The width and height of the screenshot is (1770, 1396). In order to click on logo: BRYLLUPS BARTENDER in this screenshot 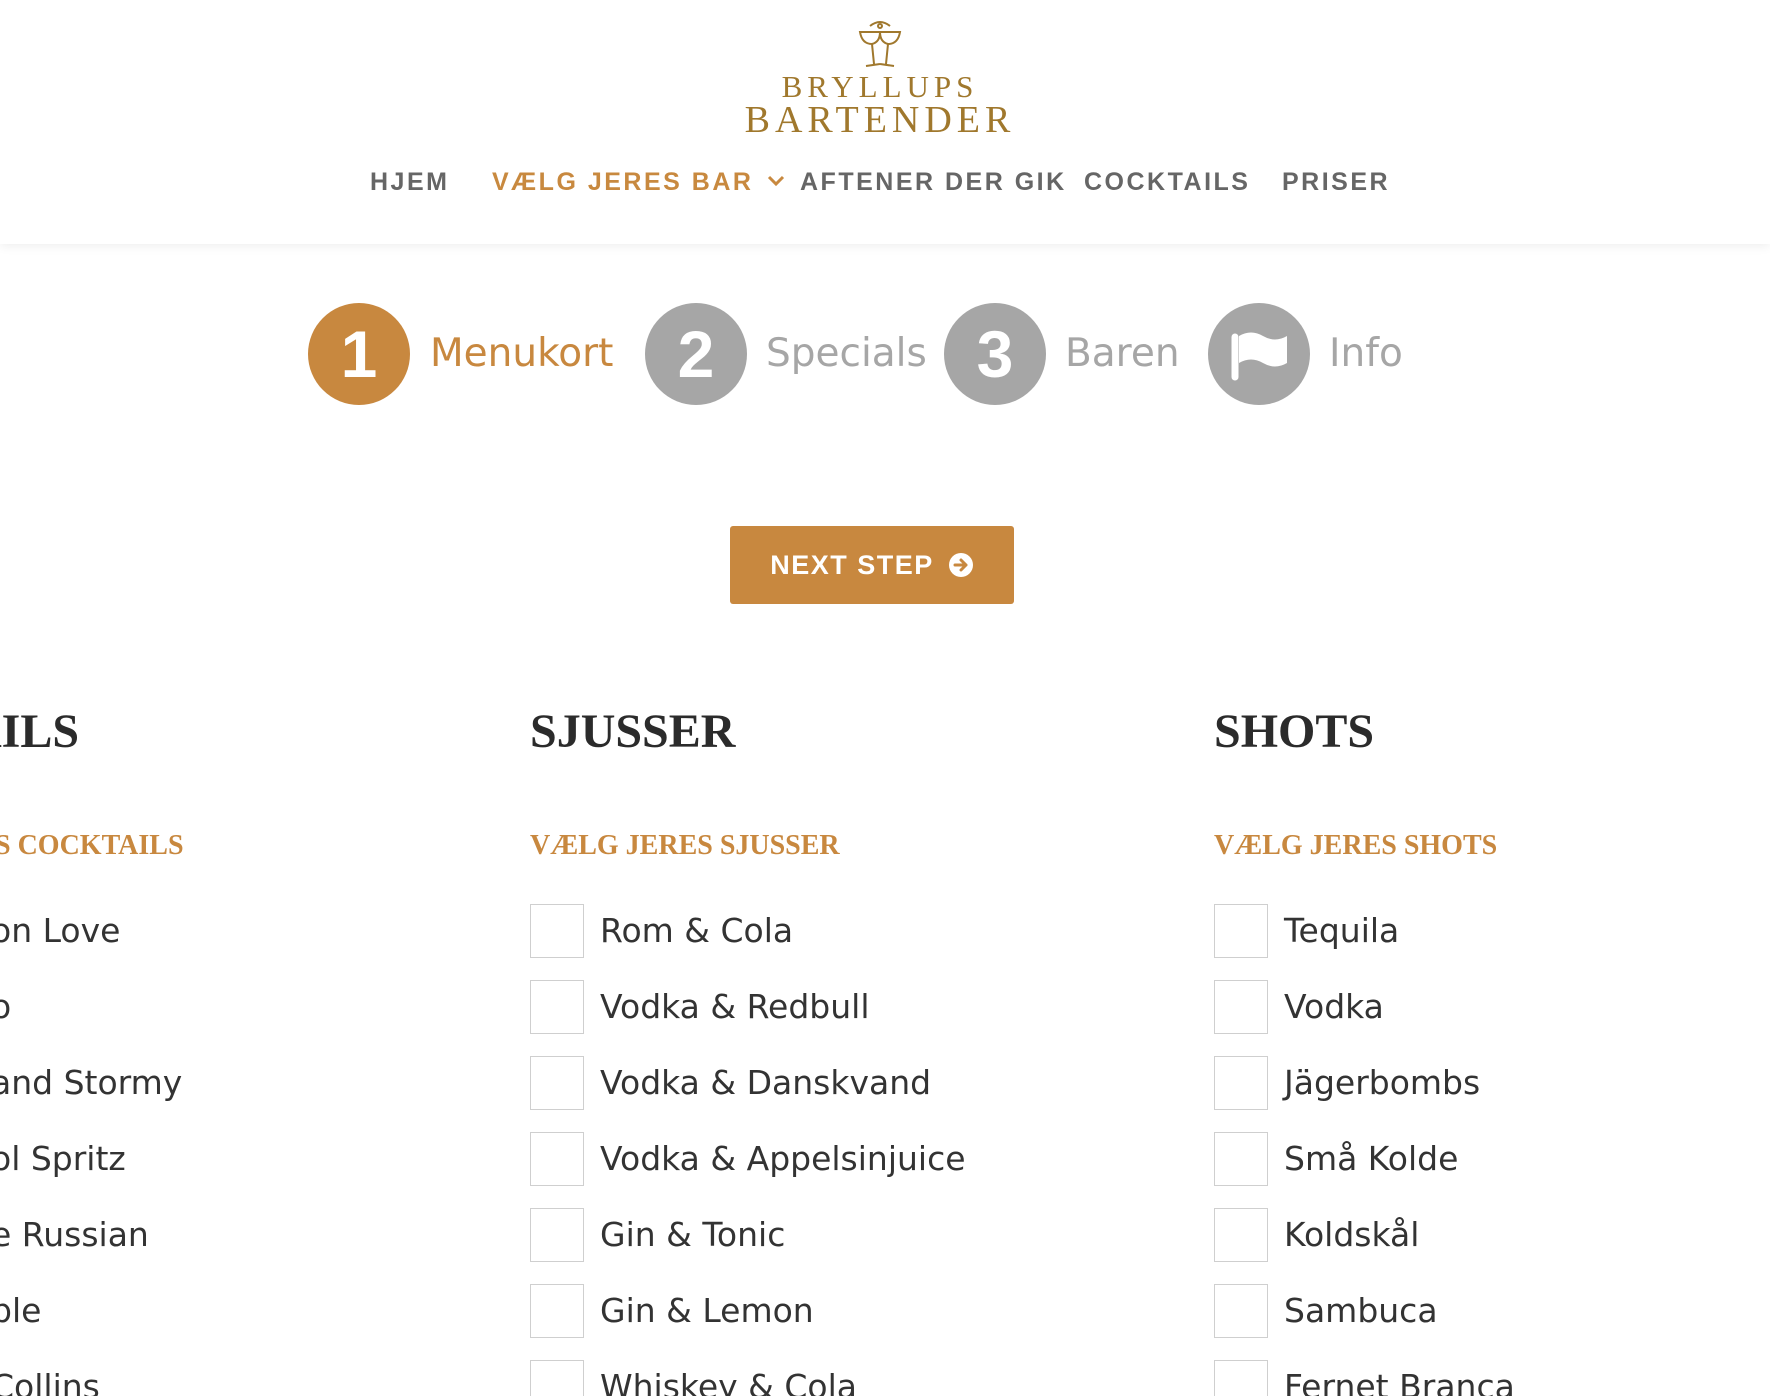, I will do `click(880, 82)`.